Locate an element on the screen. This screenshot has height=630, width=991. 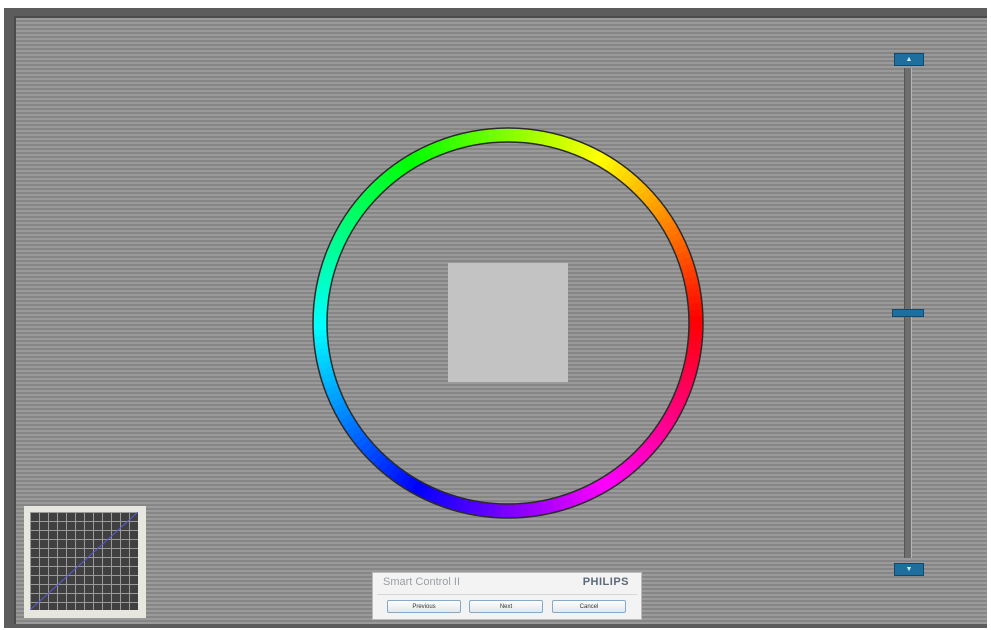
slider-up-button: ▲ is located at coordinates (909, 59).